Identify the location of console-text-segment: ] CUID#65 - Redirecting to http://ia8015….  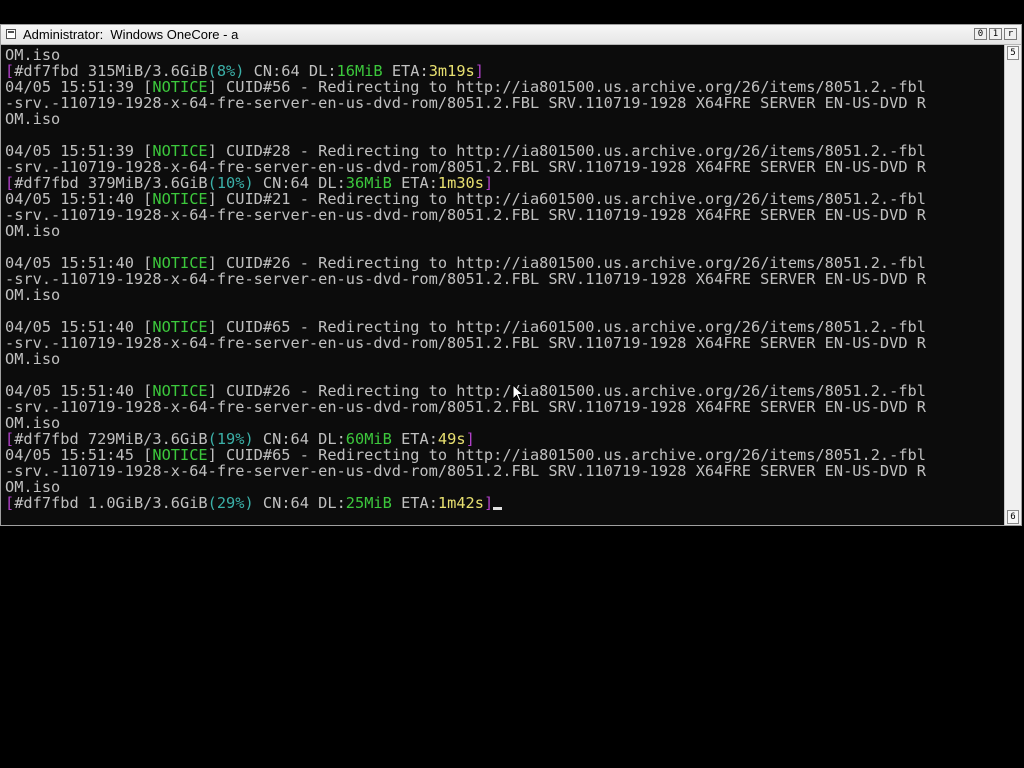
(566, 455).